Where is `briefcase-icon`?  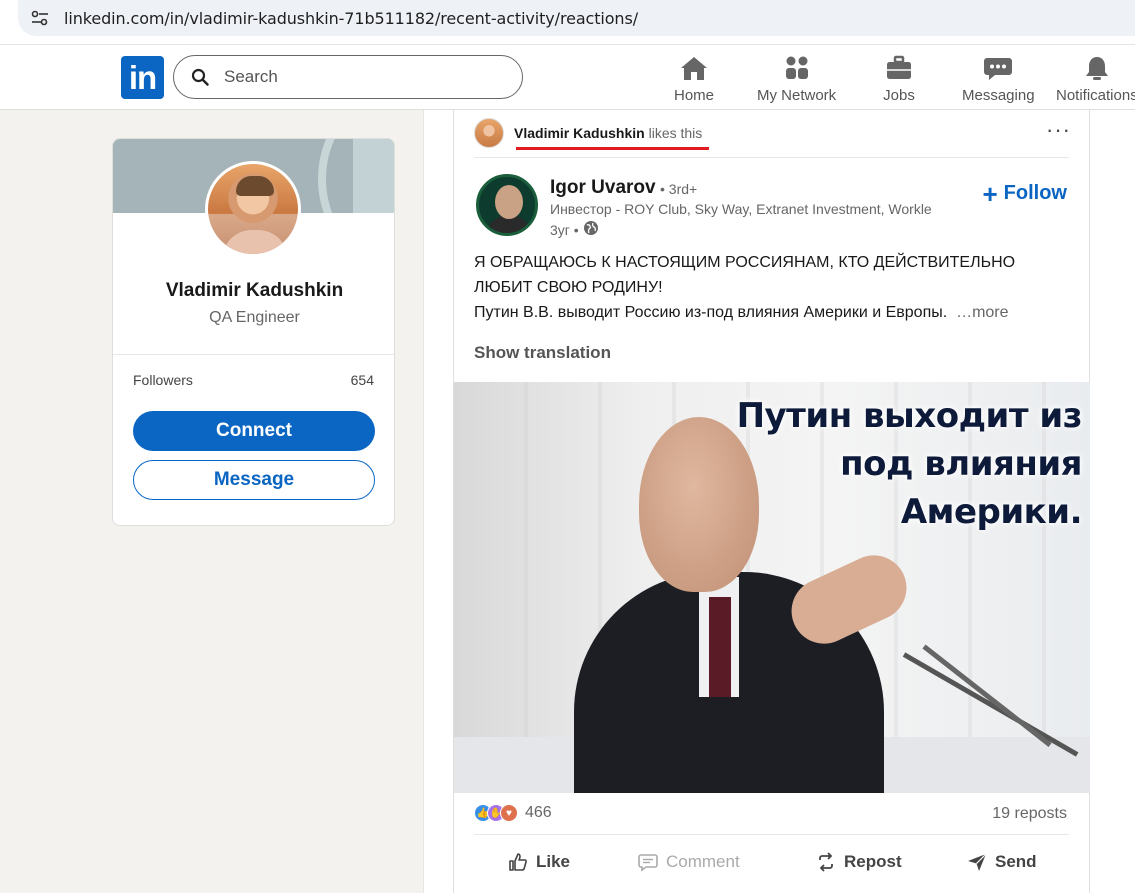
briefcase-icon is located at coordinates (899, 68).